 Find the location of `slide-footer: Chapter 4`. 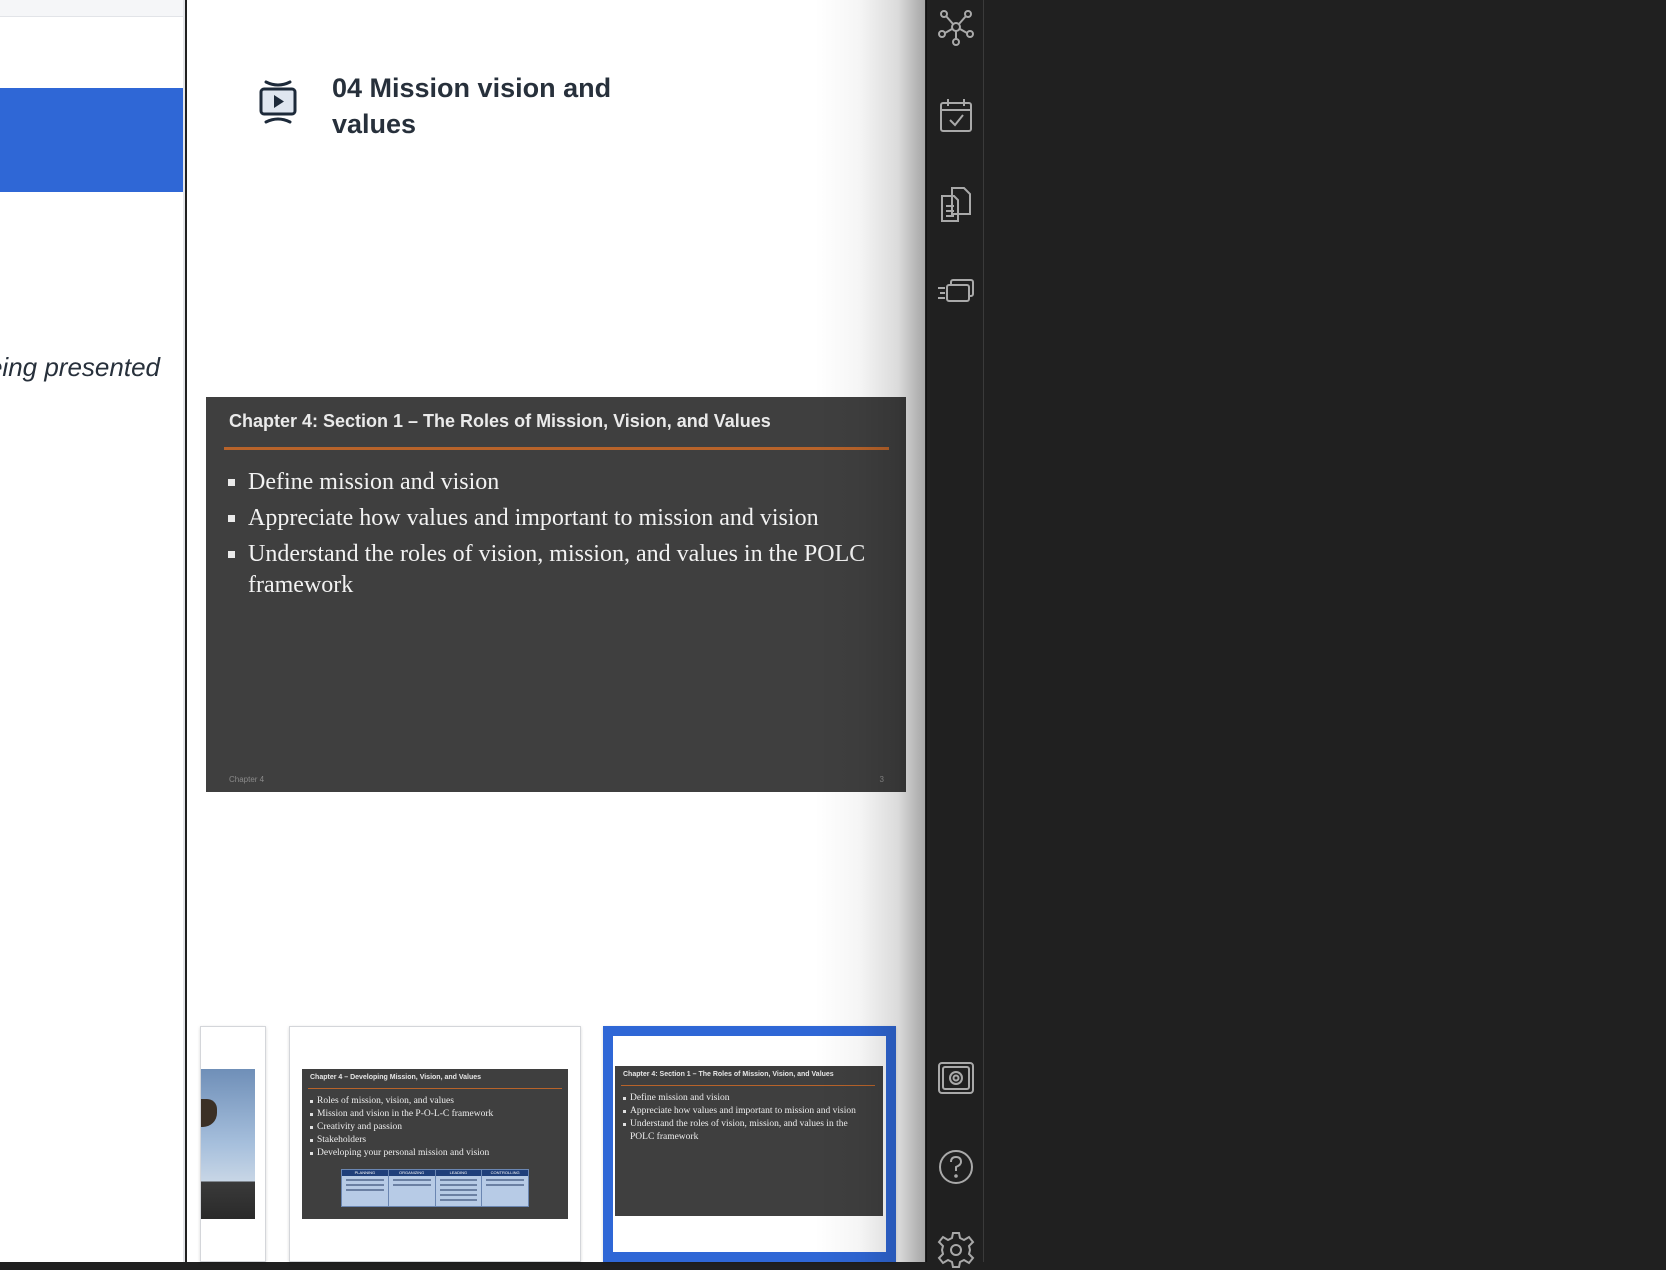

slide-footer: Chapter 4 is located at coordinates (247, 779).